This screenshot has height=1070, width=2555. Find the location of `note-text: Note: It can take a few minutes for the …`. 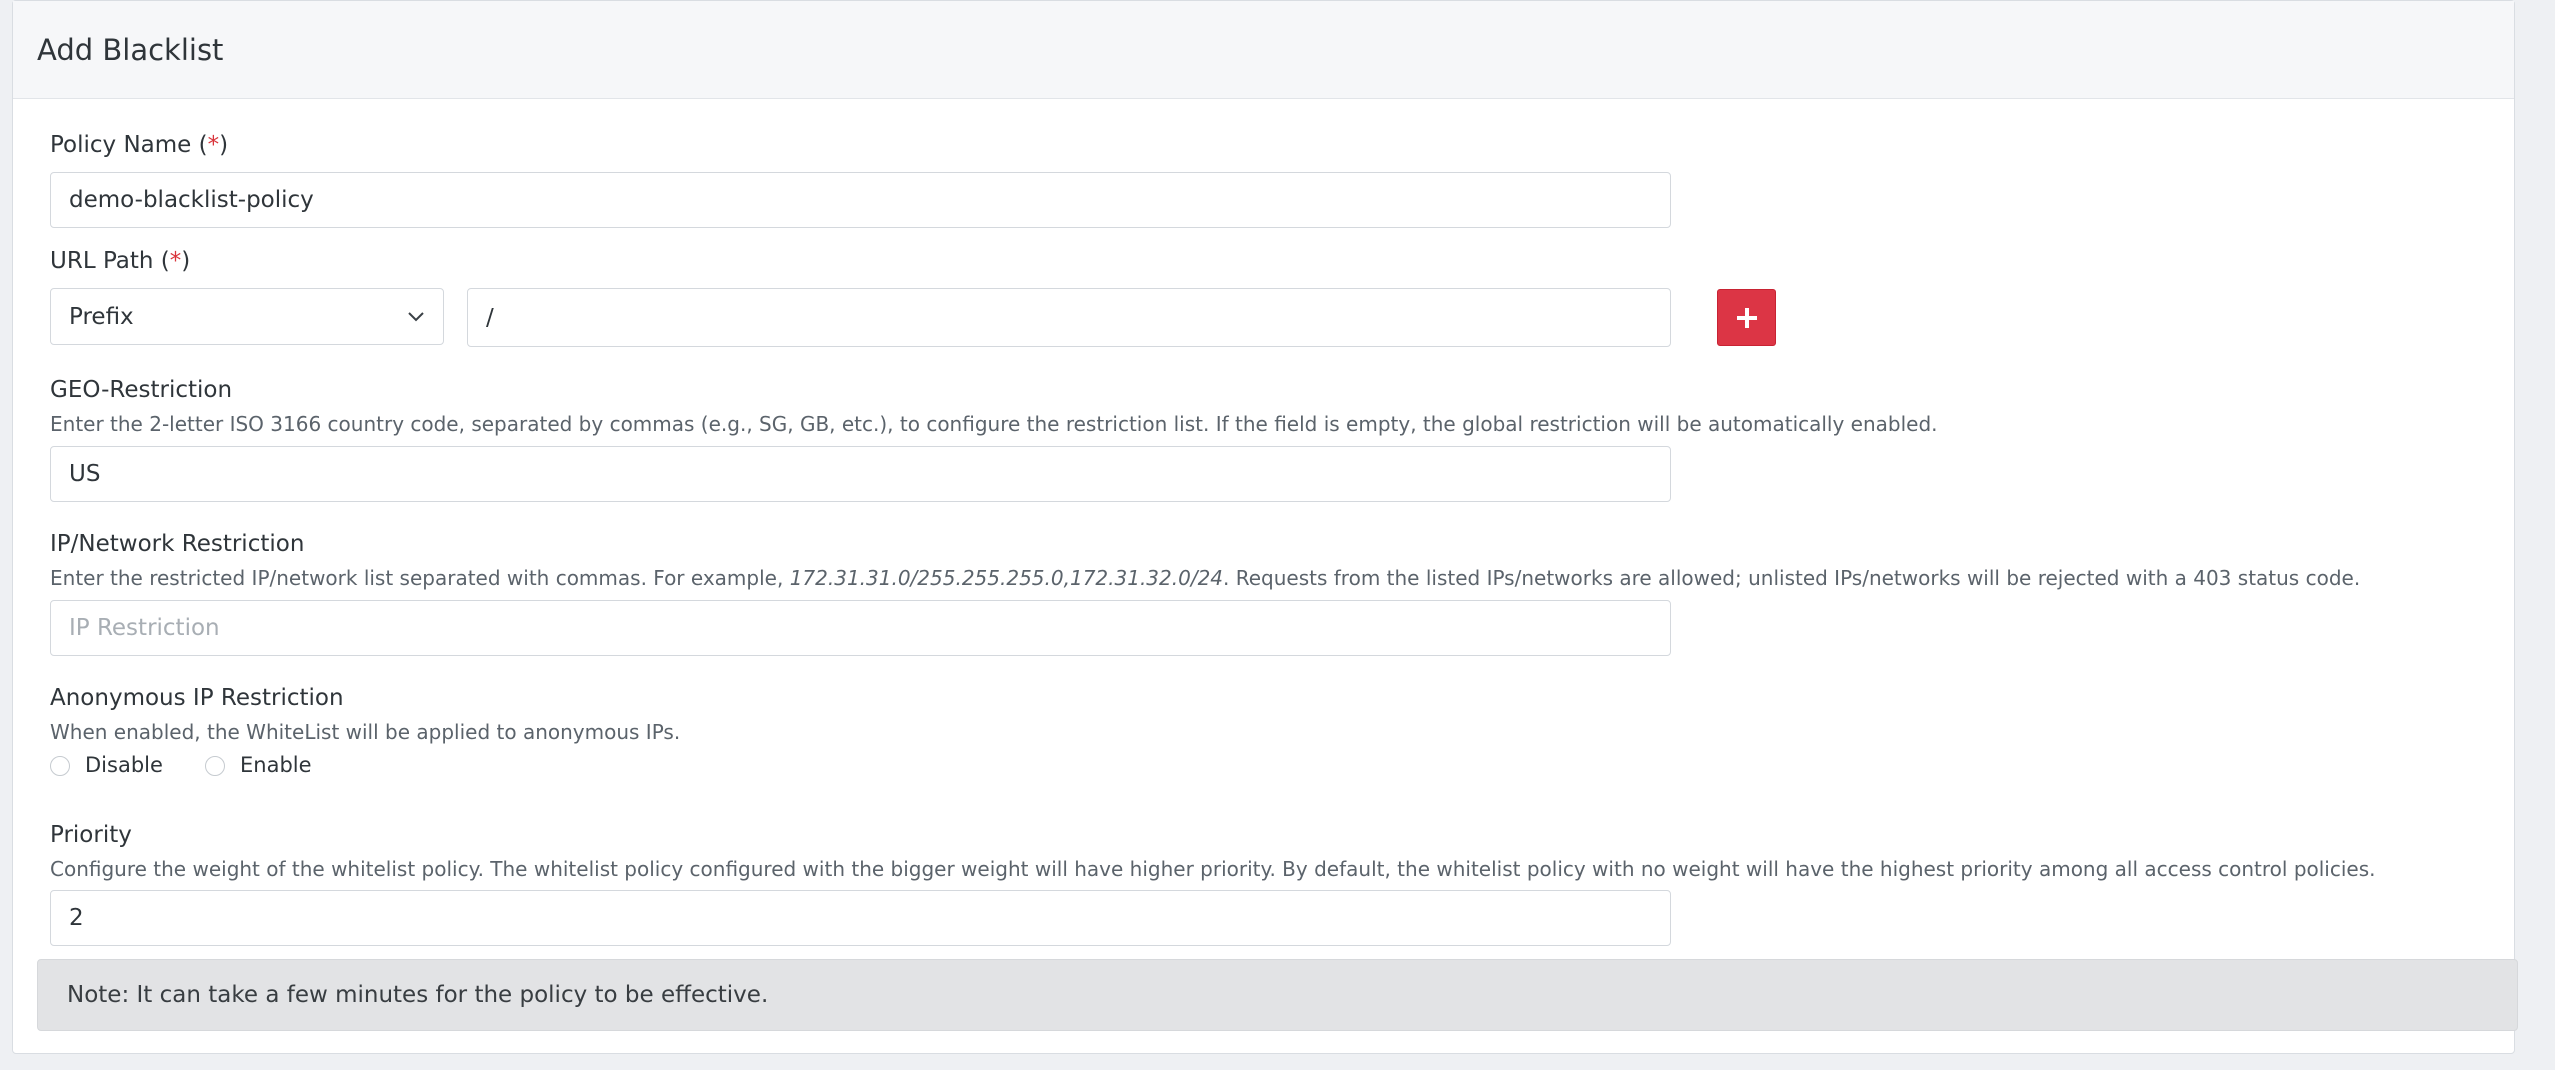

note-text: Note: It can take a few minutes for the … is located at coordinates (418, 995).